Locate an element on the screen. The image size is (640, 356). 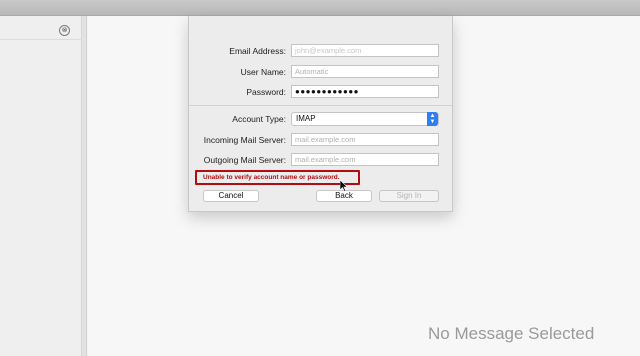
close-icon: ⊗ is located at coordinates (64, 30).